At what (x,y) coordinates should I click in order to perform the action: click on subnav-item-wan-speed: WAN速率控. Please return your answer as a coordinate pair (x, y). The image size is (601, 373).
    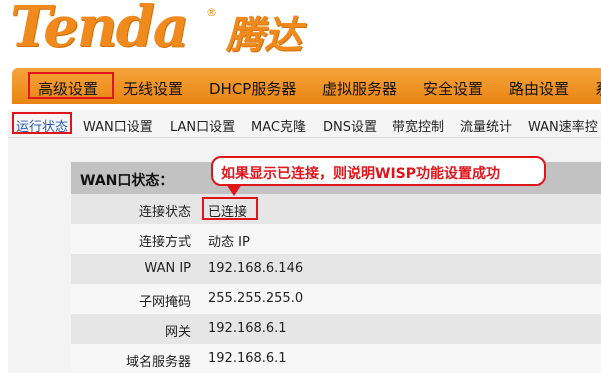
    Looking at the image, I should click on (563, 125).